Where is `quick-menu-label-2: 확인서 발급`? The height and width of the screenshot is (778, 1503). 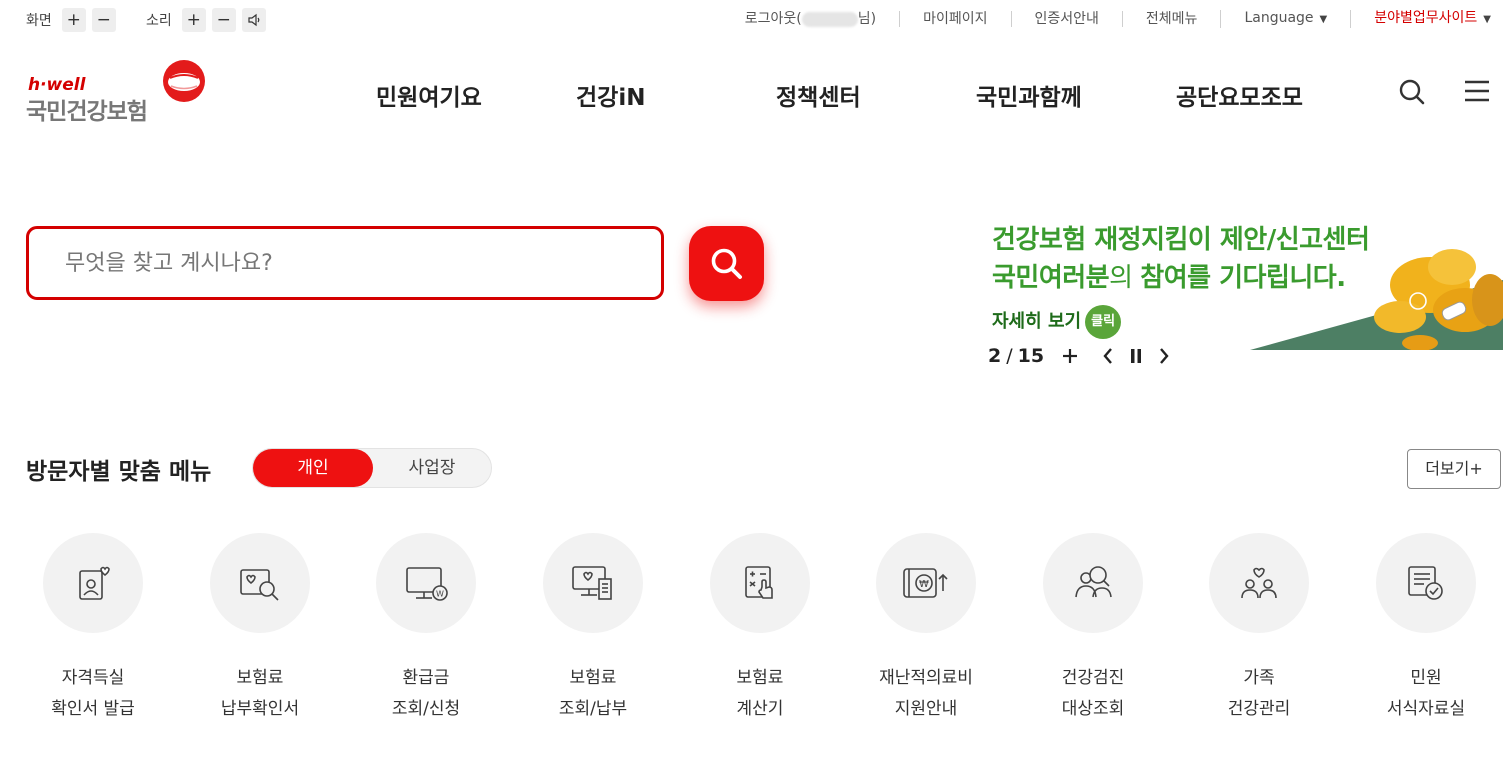
quick-menu-label-2: 확인서 발급 is located at coordinates (93, 709).